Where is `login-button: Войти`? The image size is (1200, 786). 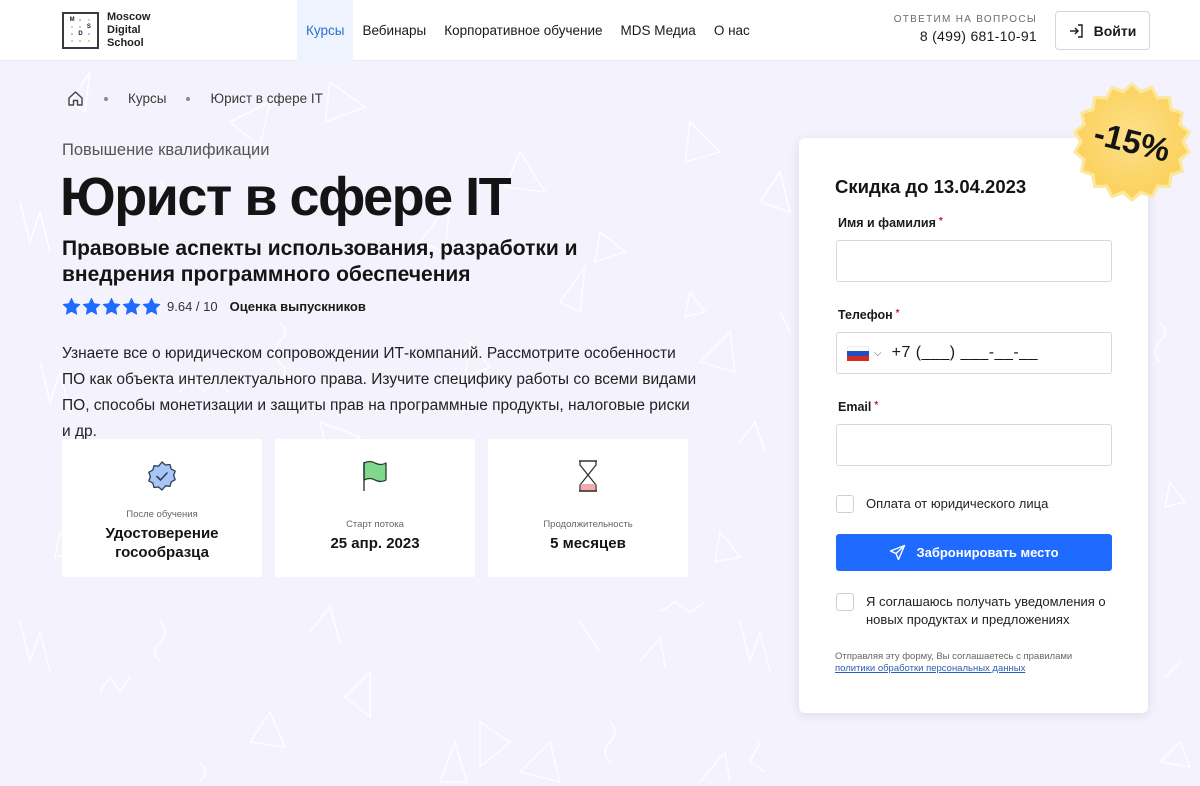 login-button: Войти is located at coordinates (1102, 30).